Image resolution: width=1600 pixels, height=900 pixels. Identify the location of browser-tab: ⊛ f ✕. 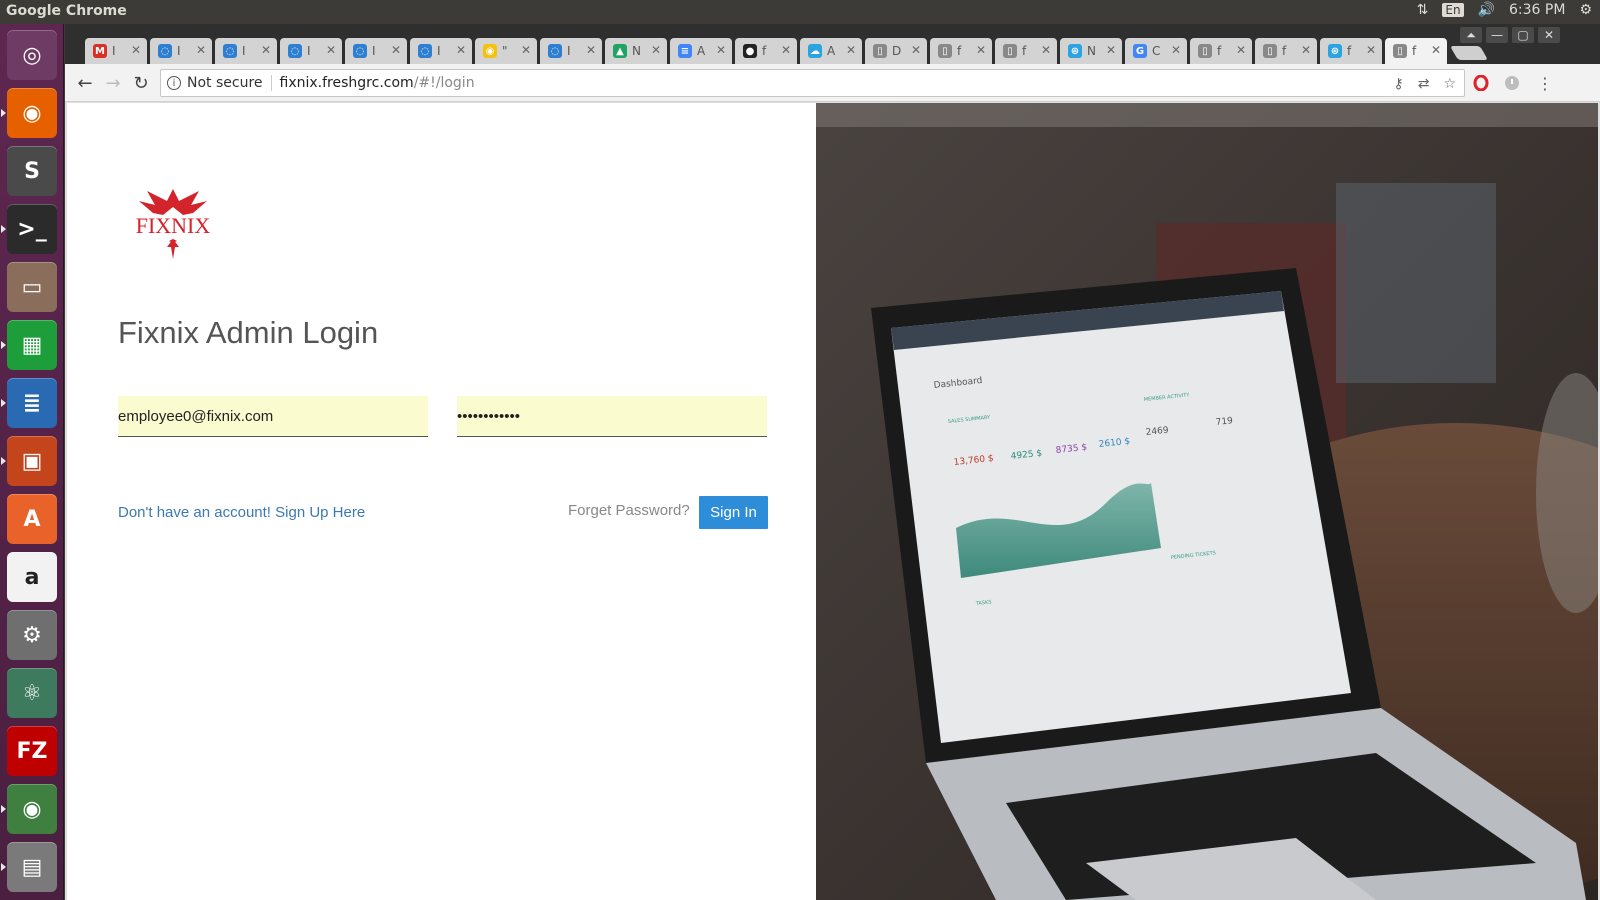
(1351, 51).